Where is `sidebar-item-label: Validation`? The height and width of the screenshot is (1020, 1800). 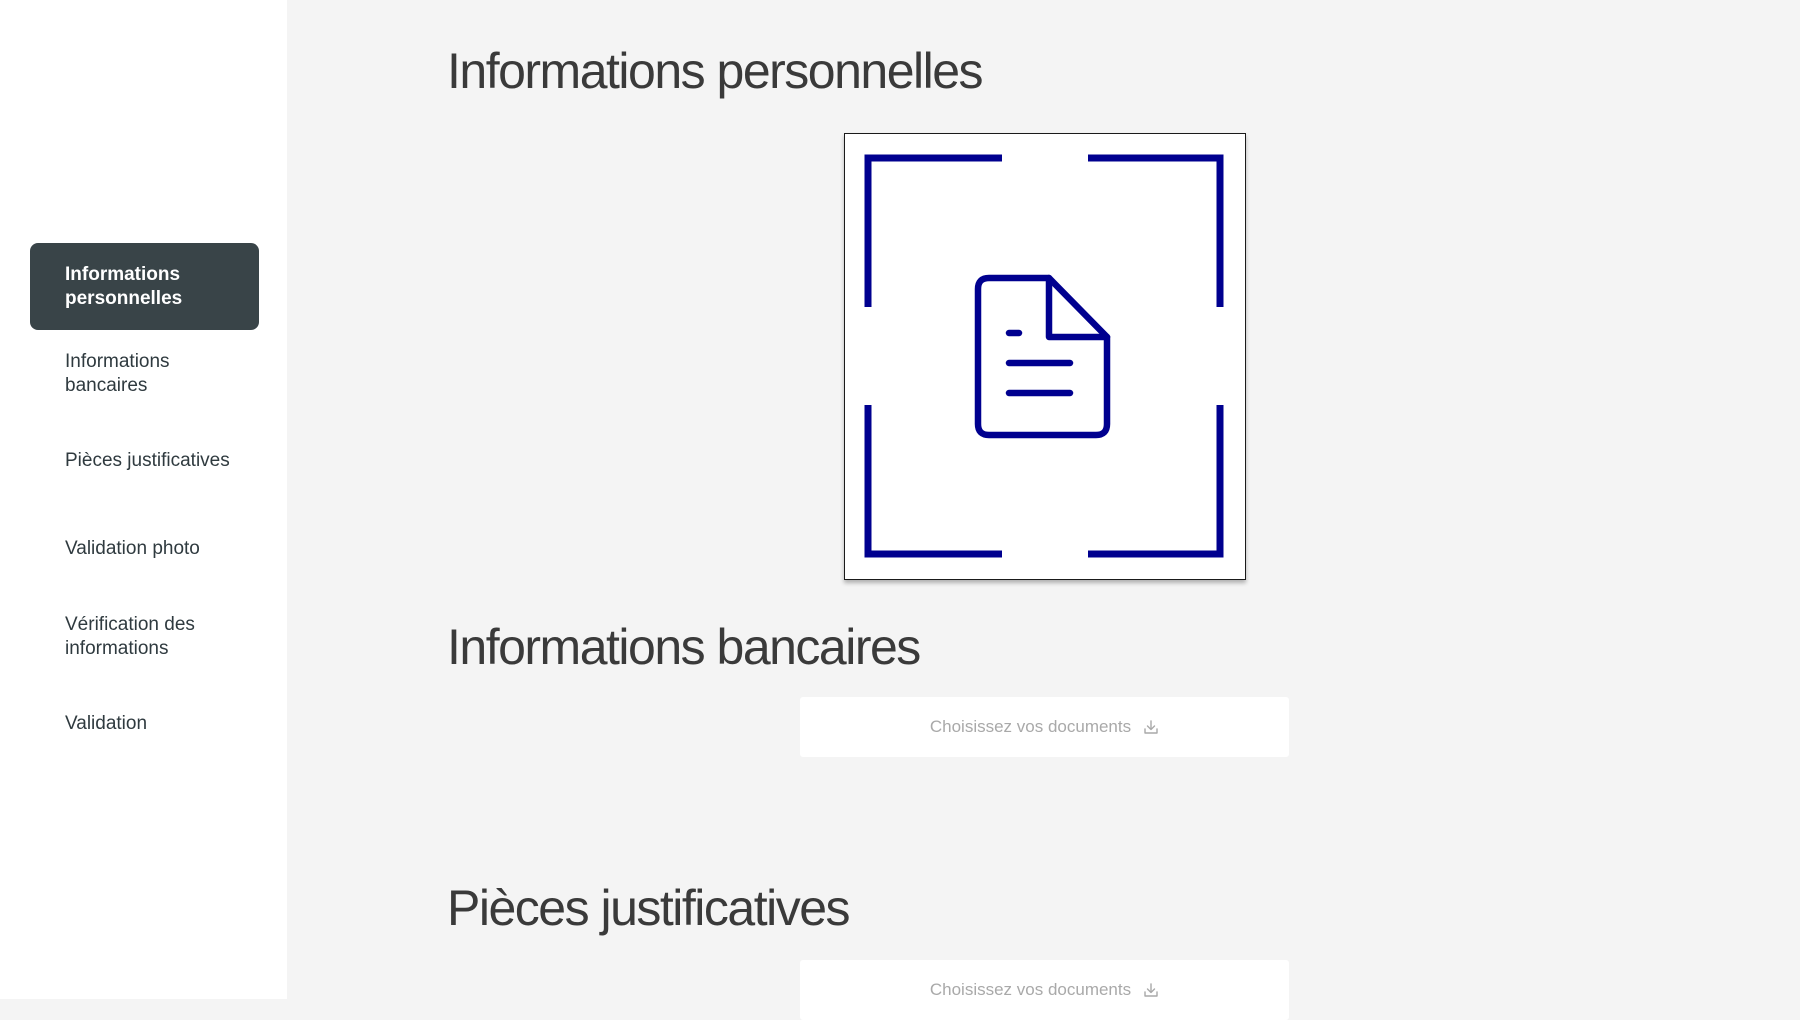 sidebar-item-label: Validation is located at coordinates (106, 723).